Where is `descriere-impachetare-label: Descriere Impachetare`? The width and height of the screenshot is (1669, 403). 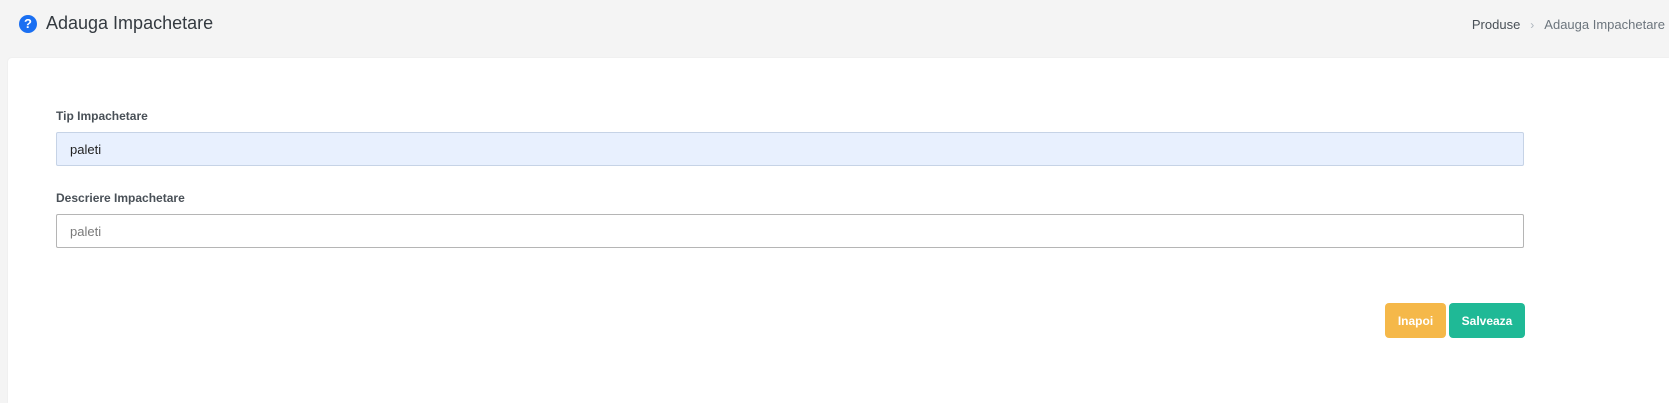
descriere-impachetare-label: Descriere Impachetare is located at coordinates (120, 198).